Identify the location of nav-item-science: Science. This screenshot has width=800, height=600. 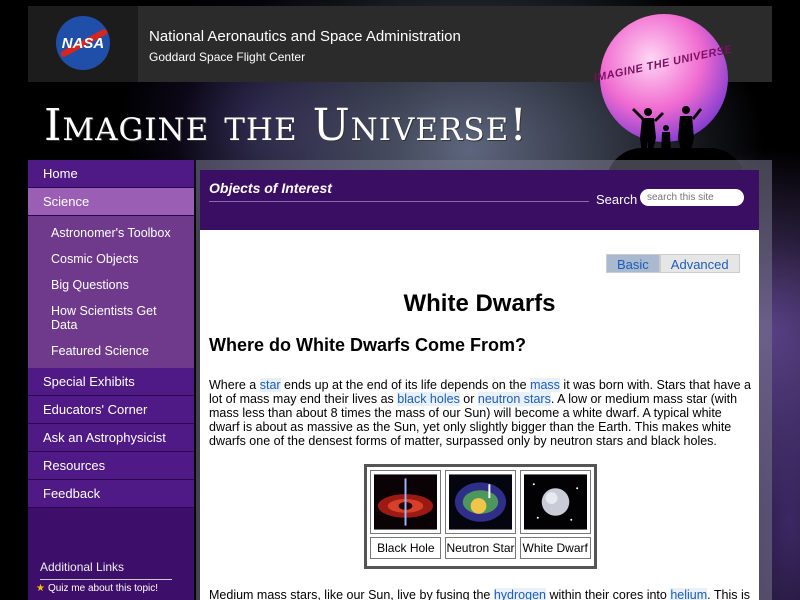
(111, 202).